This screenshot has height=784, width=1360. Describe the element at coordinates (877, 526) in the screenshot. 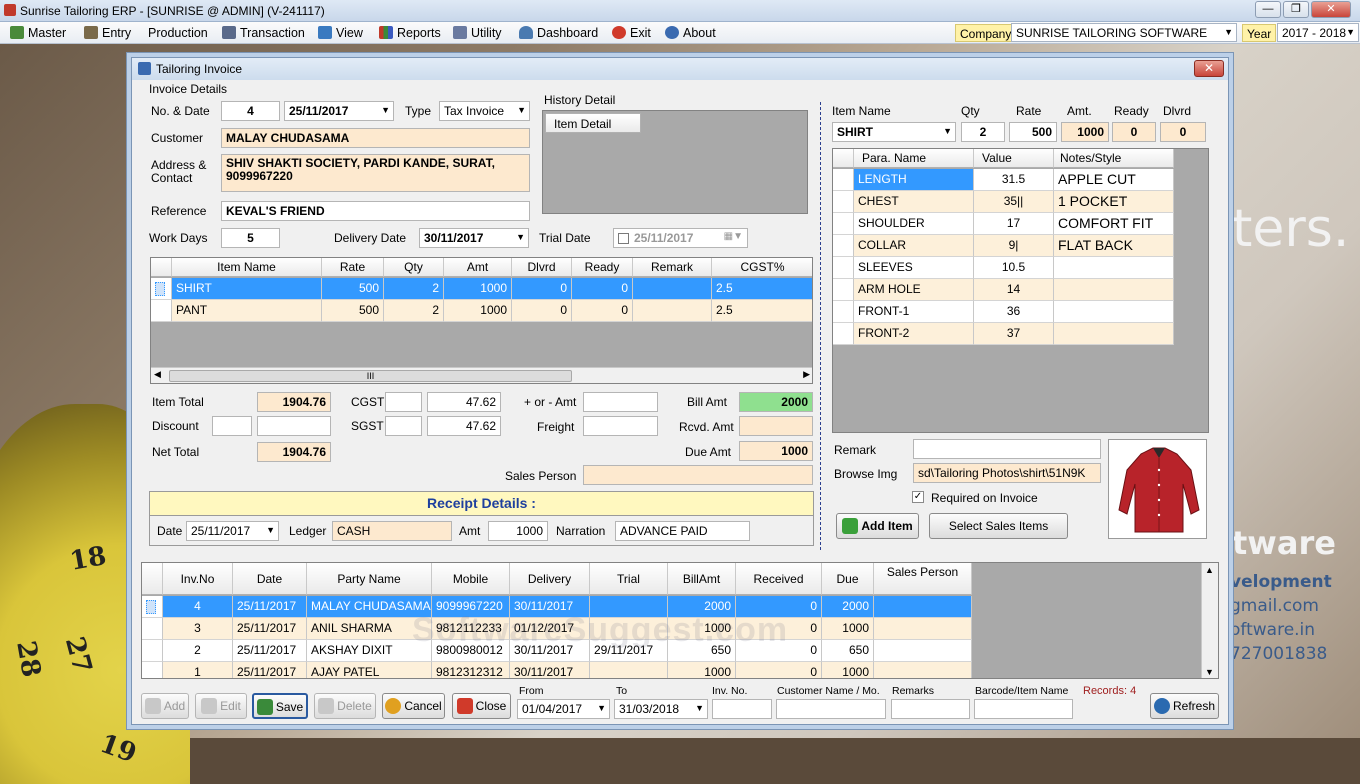

I see `add-item-button: Add Item` at that location.